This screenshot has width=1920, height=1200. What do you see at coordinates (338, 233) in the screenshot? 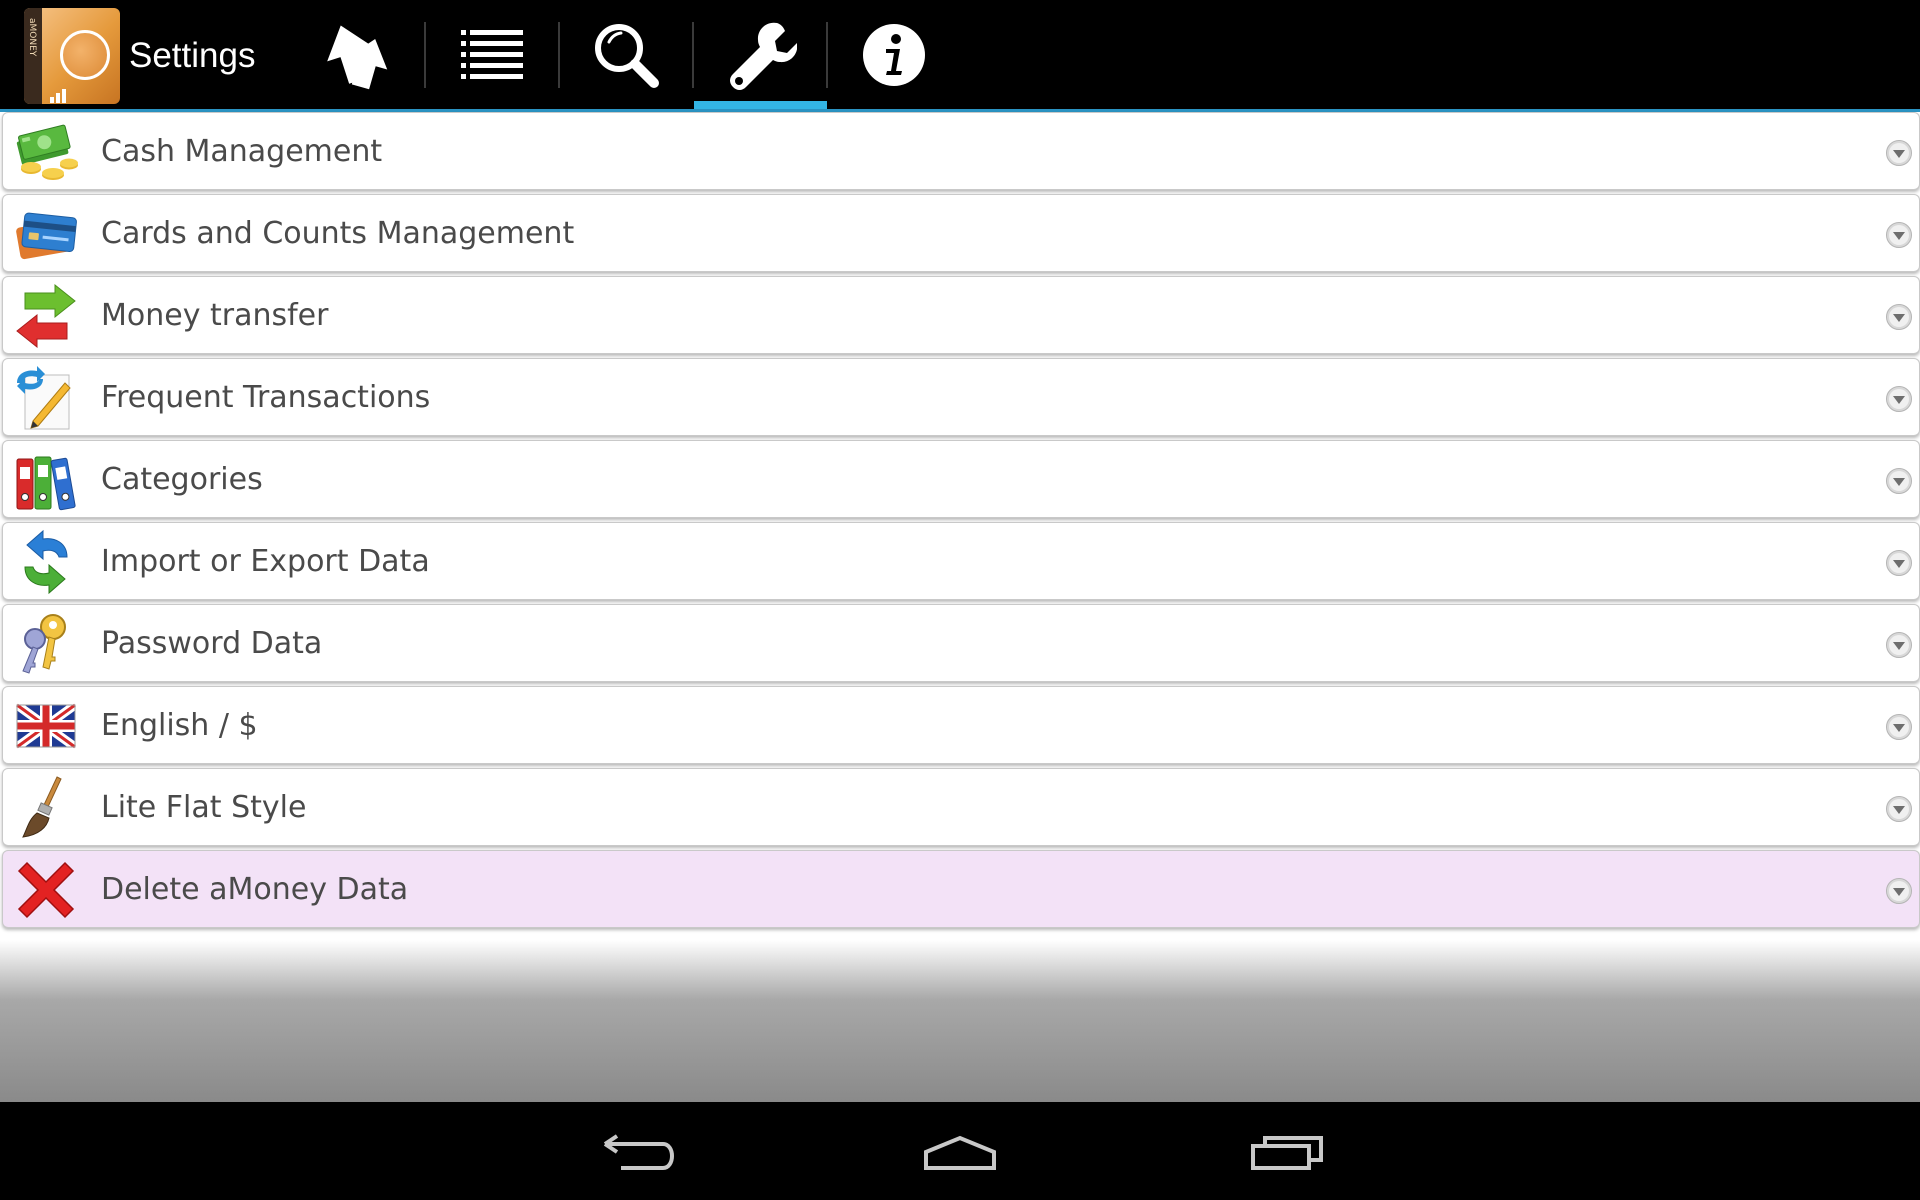
I see `list-item-label: Cards and Counts Management` at bounding box center [338, 233].